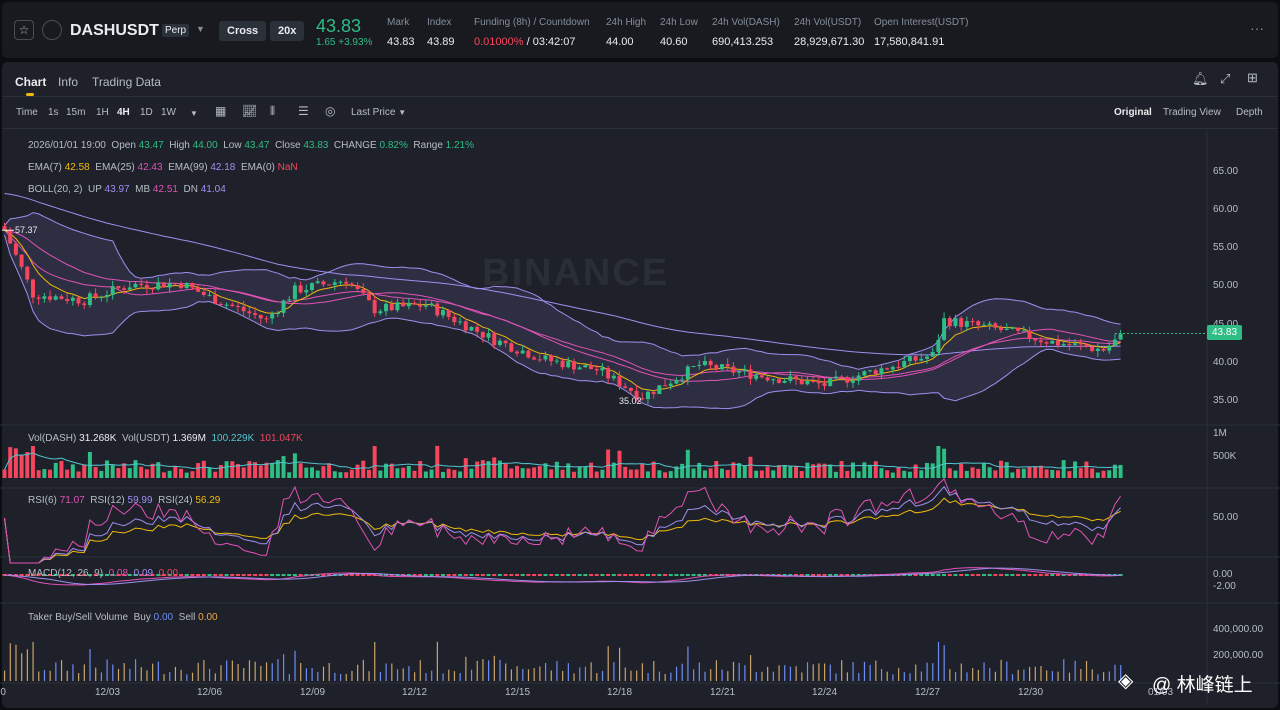 This screenshot has height=710, width=1280. I want to click on vol-axis-label: 1M, so click(1220, 433).